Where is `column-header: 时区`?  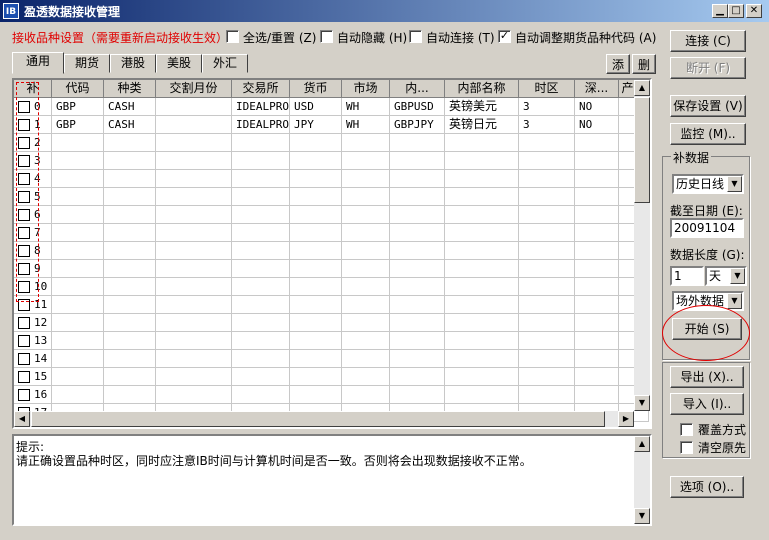
column-header: 时区 is located at coordinates (547, 89).